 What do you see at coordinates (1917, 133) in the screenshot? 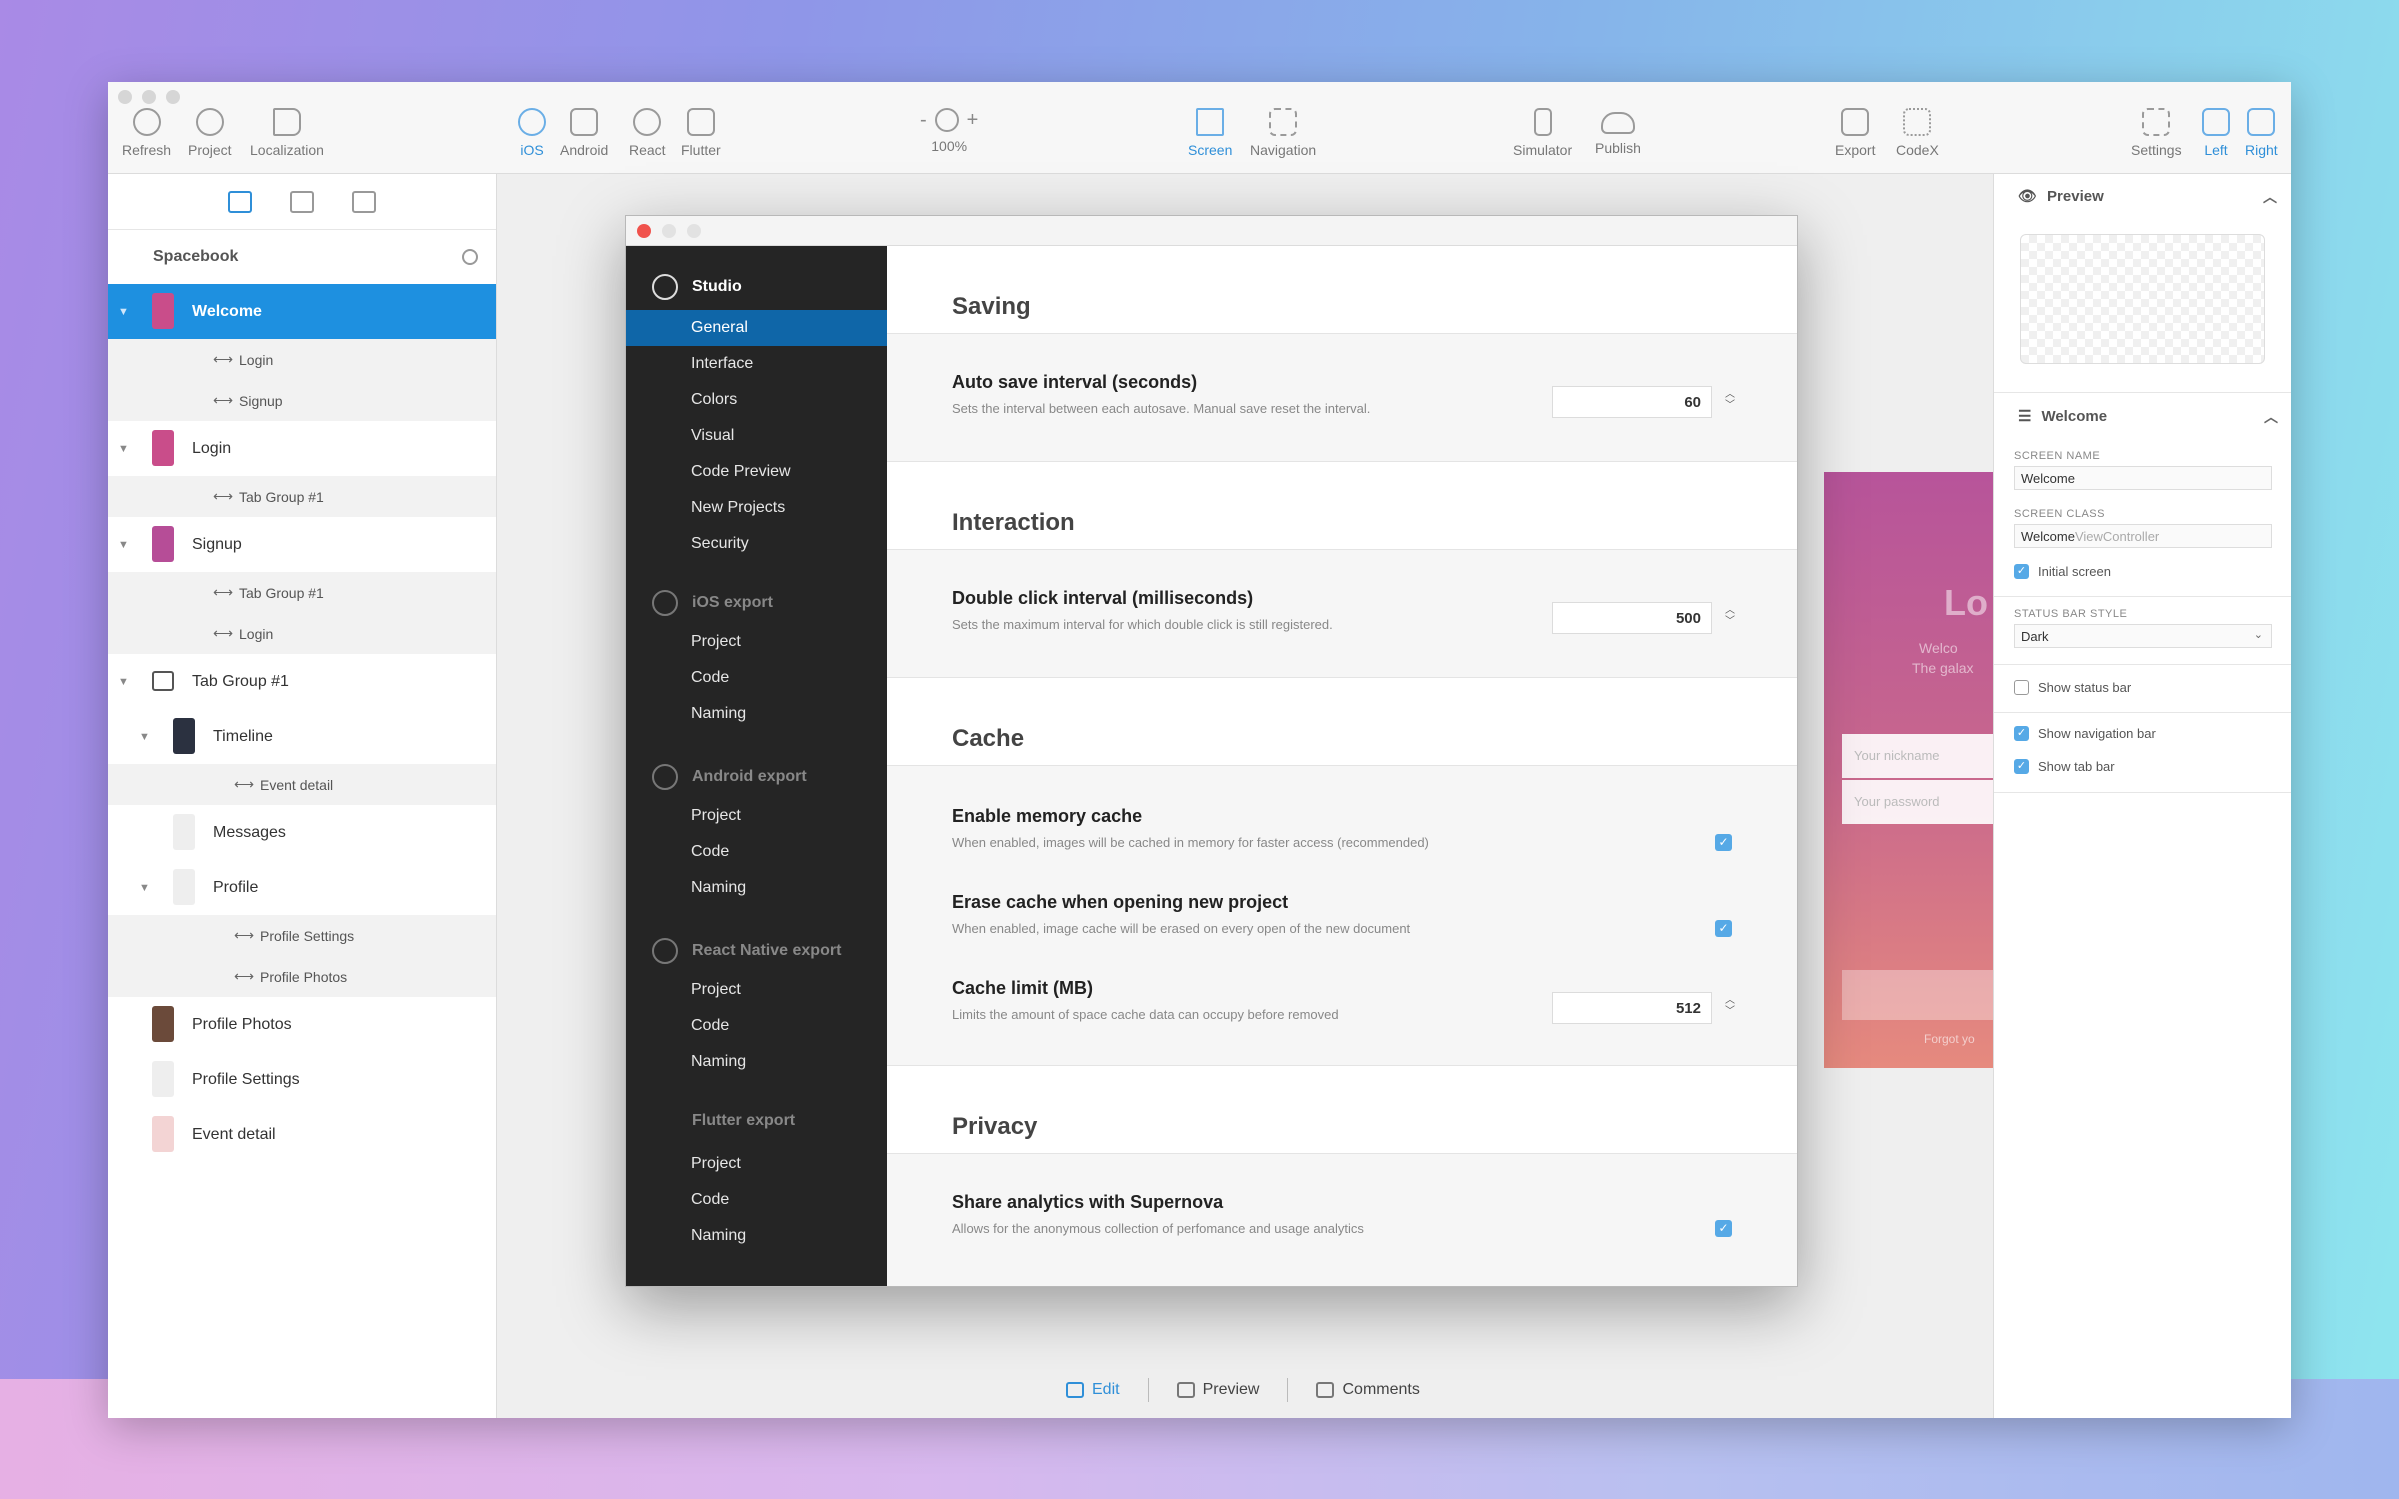
I see `codex-button: CodeX` at bounding box center [1917, 133].